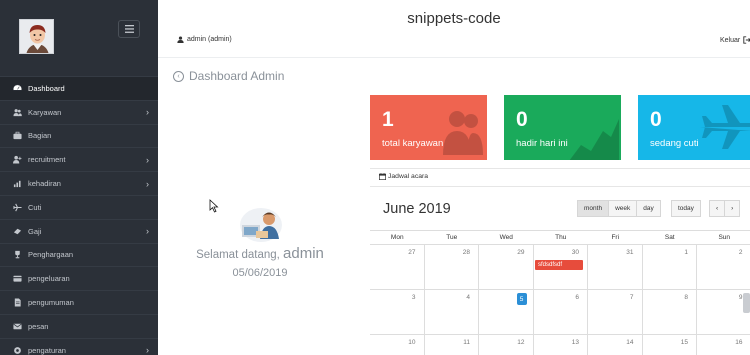  I want to click on day-number: 10, so click(412, 342).